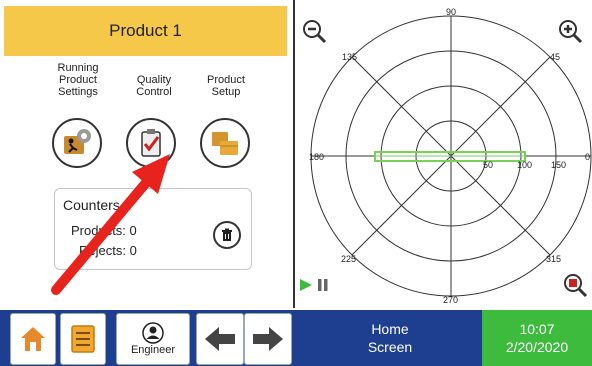 The width and height of the screenshot is (592, 366). I want to click on angle-label-0: 0, so click(587, 157).